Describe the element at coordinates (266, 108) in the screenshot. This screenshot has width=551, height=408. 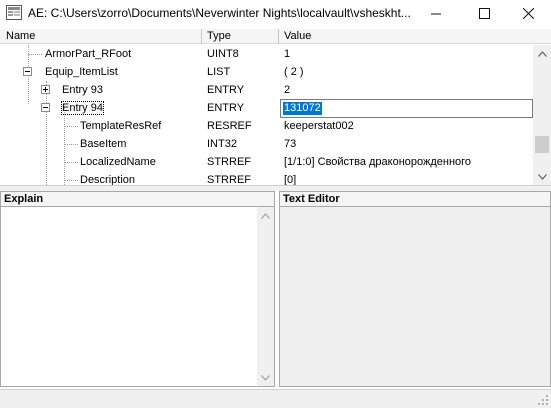
I see `table-row-selected: Entry 94 ENTRY 131072` at that location.